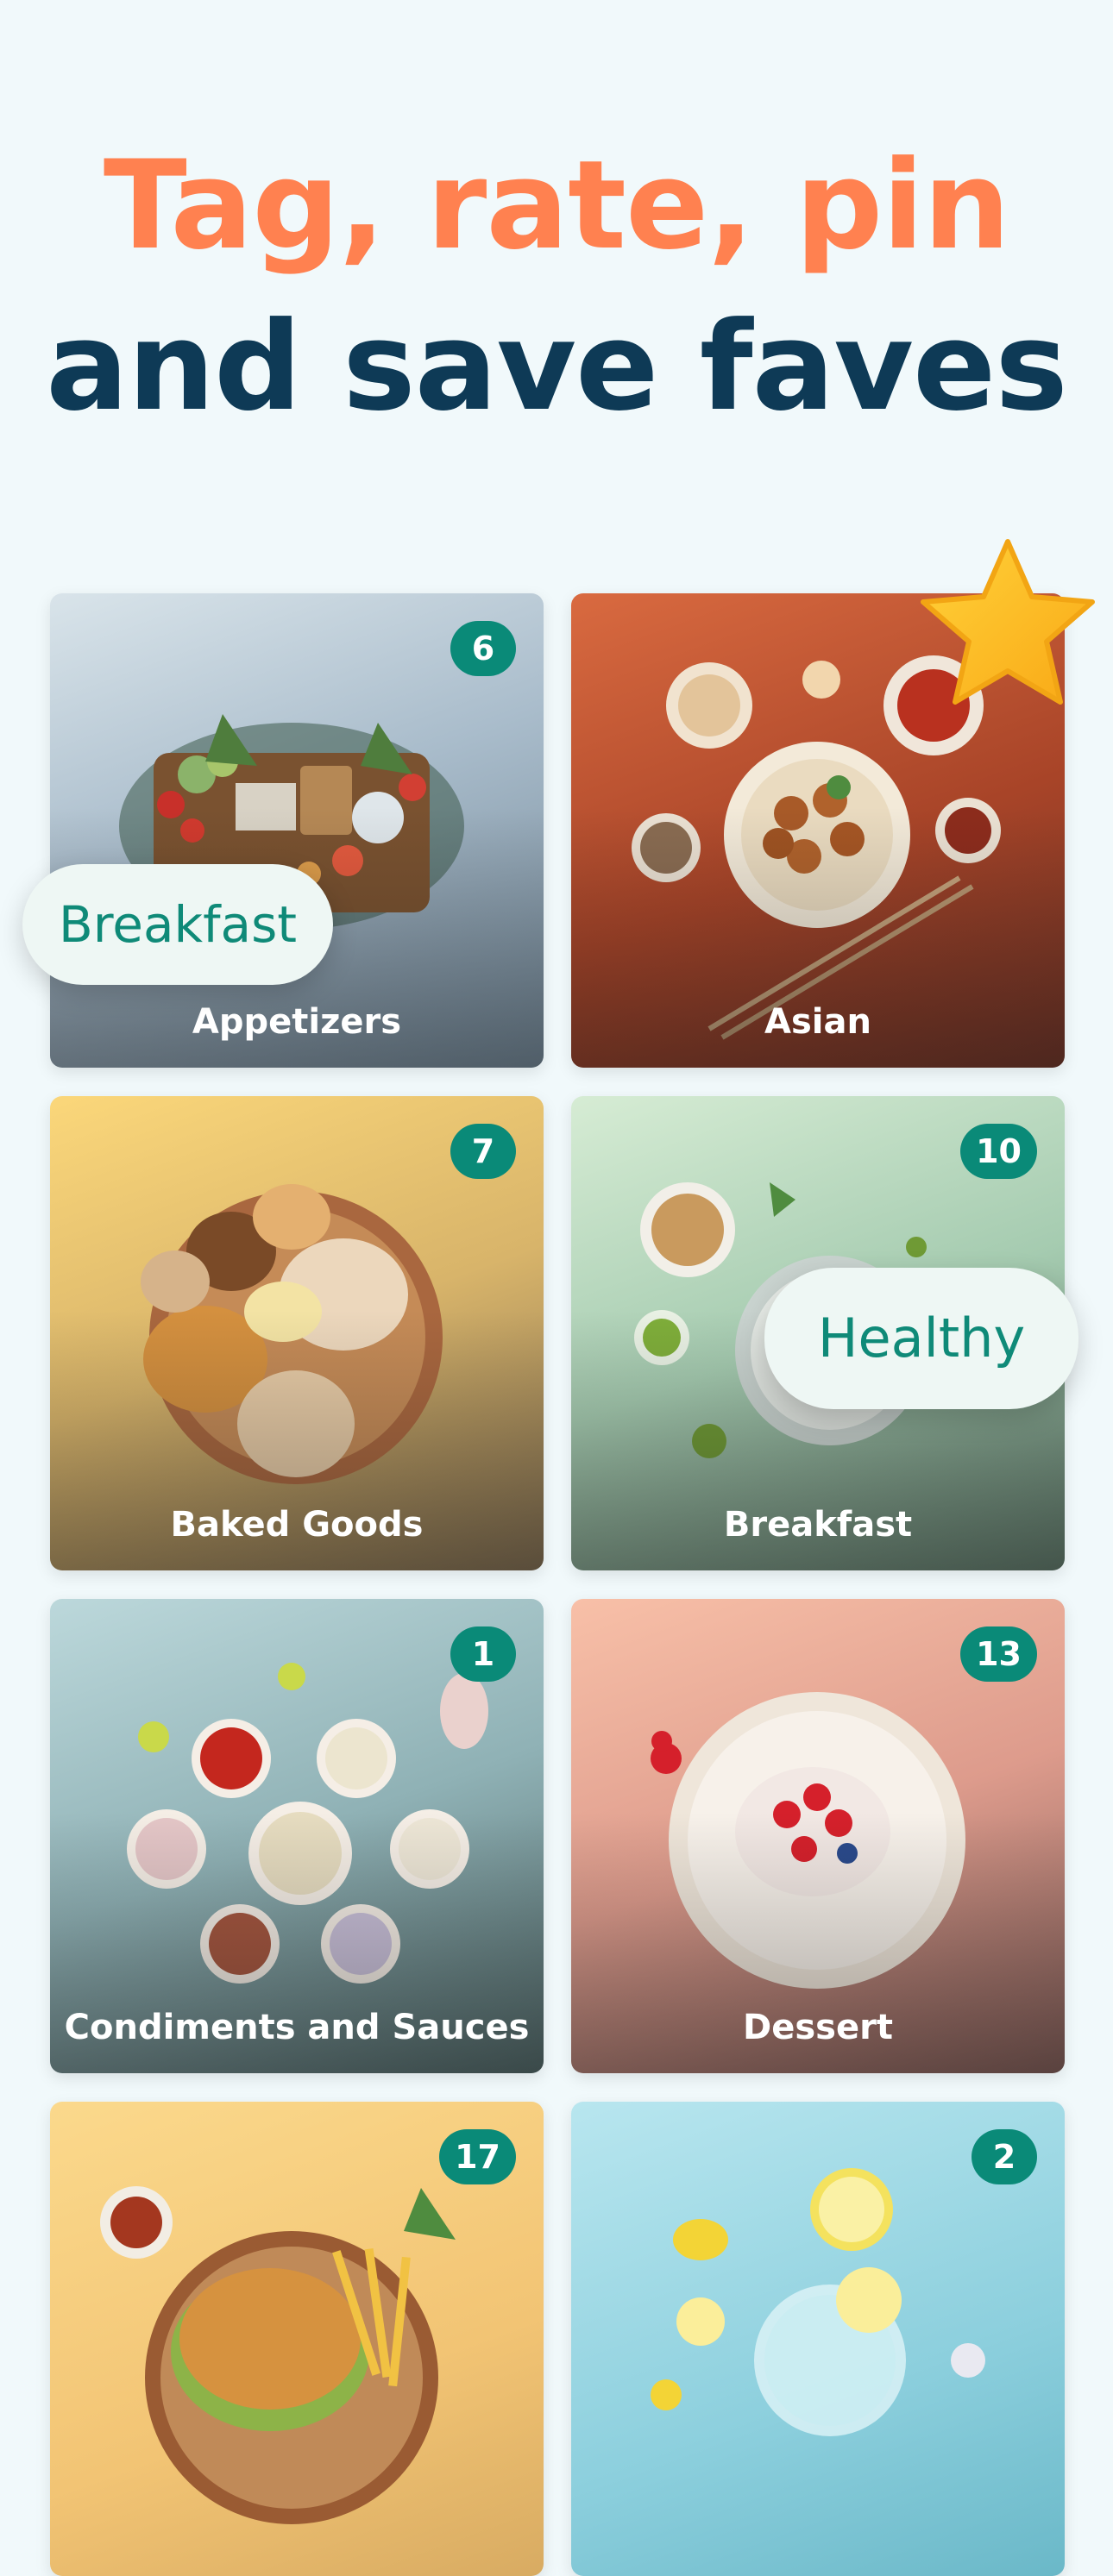  What do you see at coordinates (921, 1338) in the screenshot?
I see `tag-pill-healthy: Healthy` at bounding box center [921, 1338].